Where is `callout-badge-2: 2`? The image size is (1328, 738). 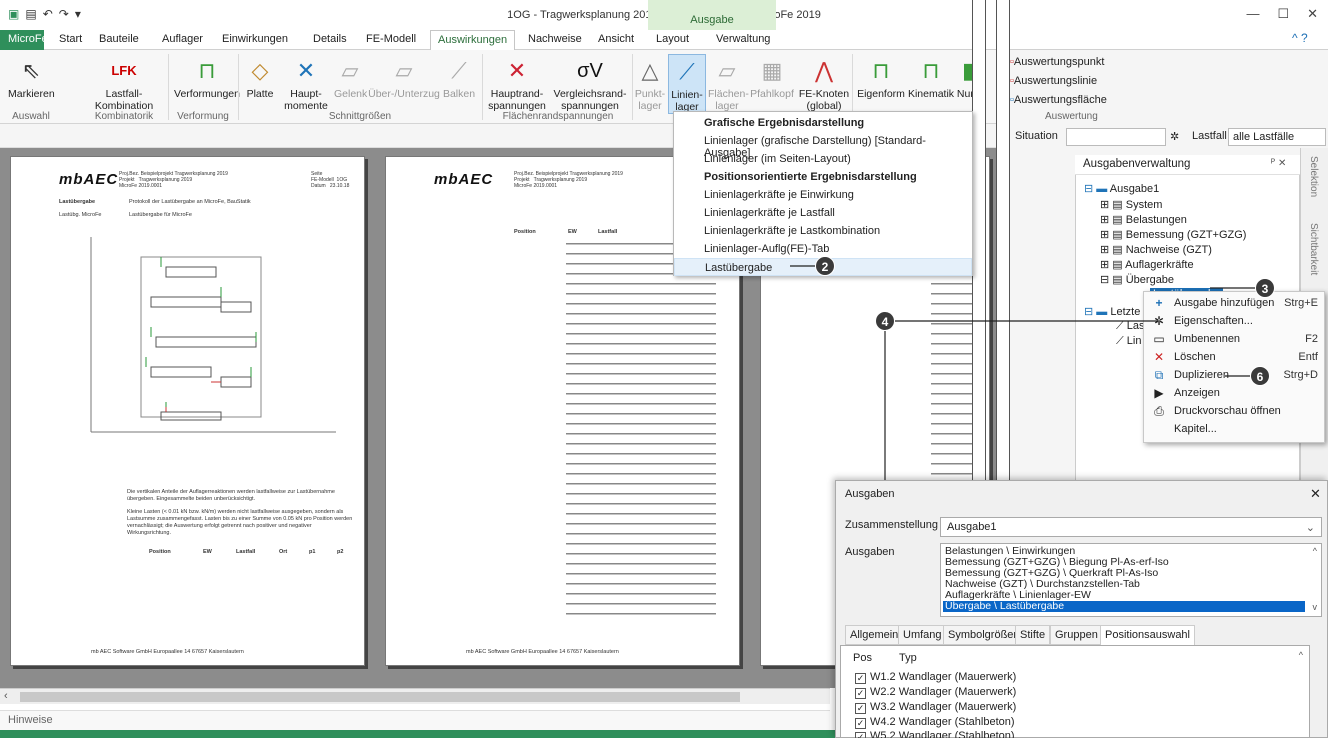
callout-badge-2: 2 is located at coordinates (825, 266).